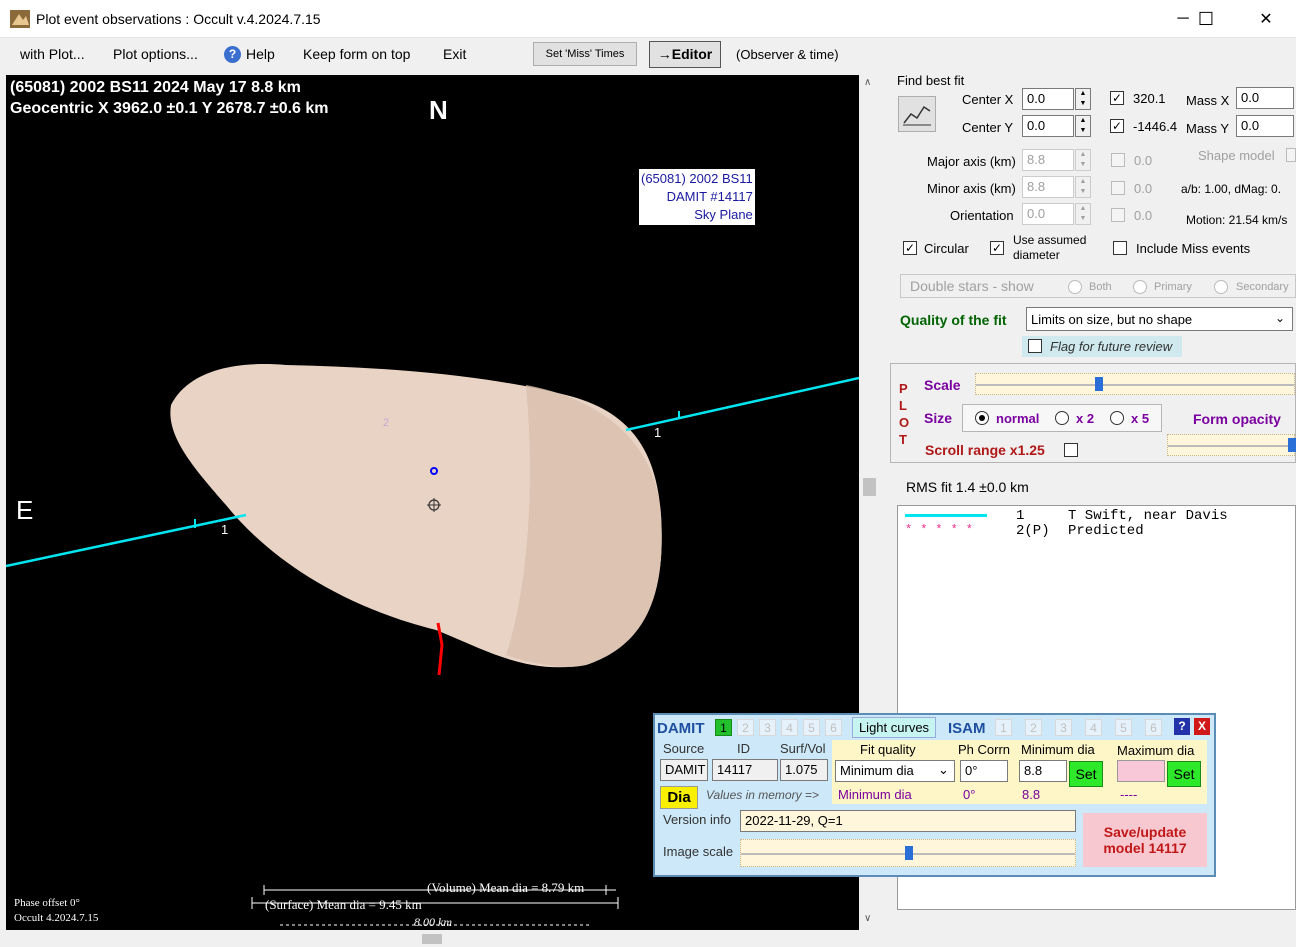 The image size is (1296, 947). What do you see at coordinates (1135, 384) in the screenshot?
I see `scale-slider` at bounding box center [1135, 384].